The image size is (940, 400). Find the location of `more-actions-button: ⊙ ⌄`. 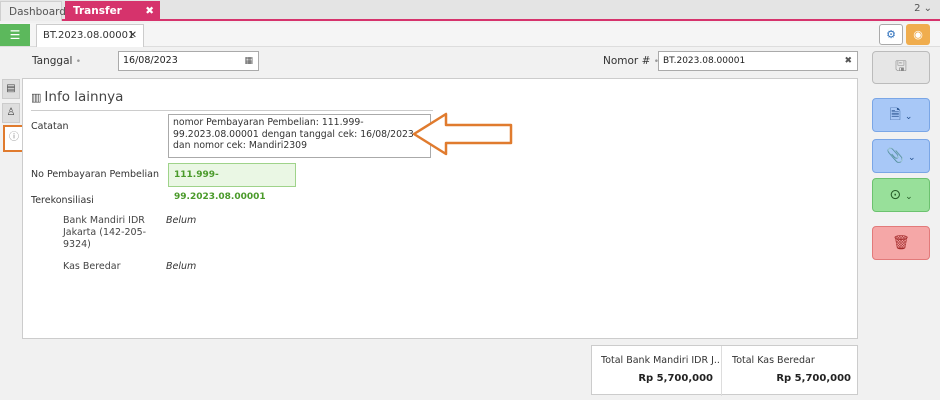

more-actions-button: ⊙ ⌄ is located at coordinates (901, 195).